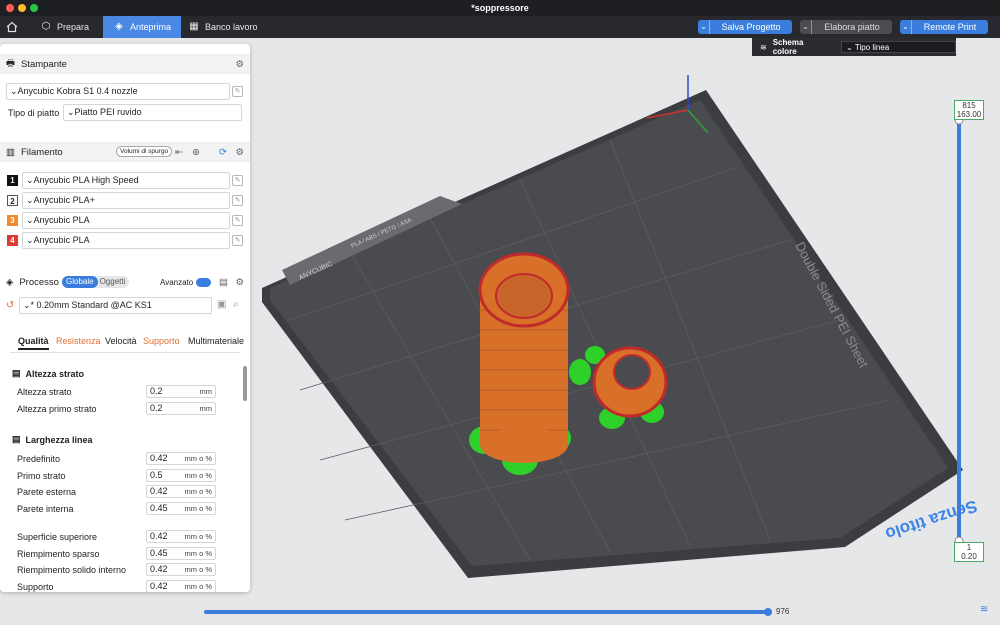 The width and height of the screenshot is (1000, 625). I want to click on sparse-infill-width-label: Riempimento sparso, so click(58, 554).